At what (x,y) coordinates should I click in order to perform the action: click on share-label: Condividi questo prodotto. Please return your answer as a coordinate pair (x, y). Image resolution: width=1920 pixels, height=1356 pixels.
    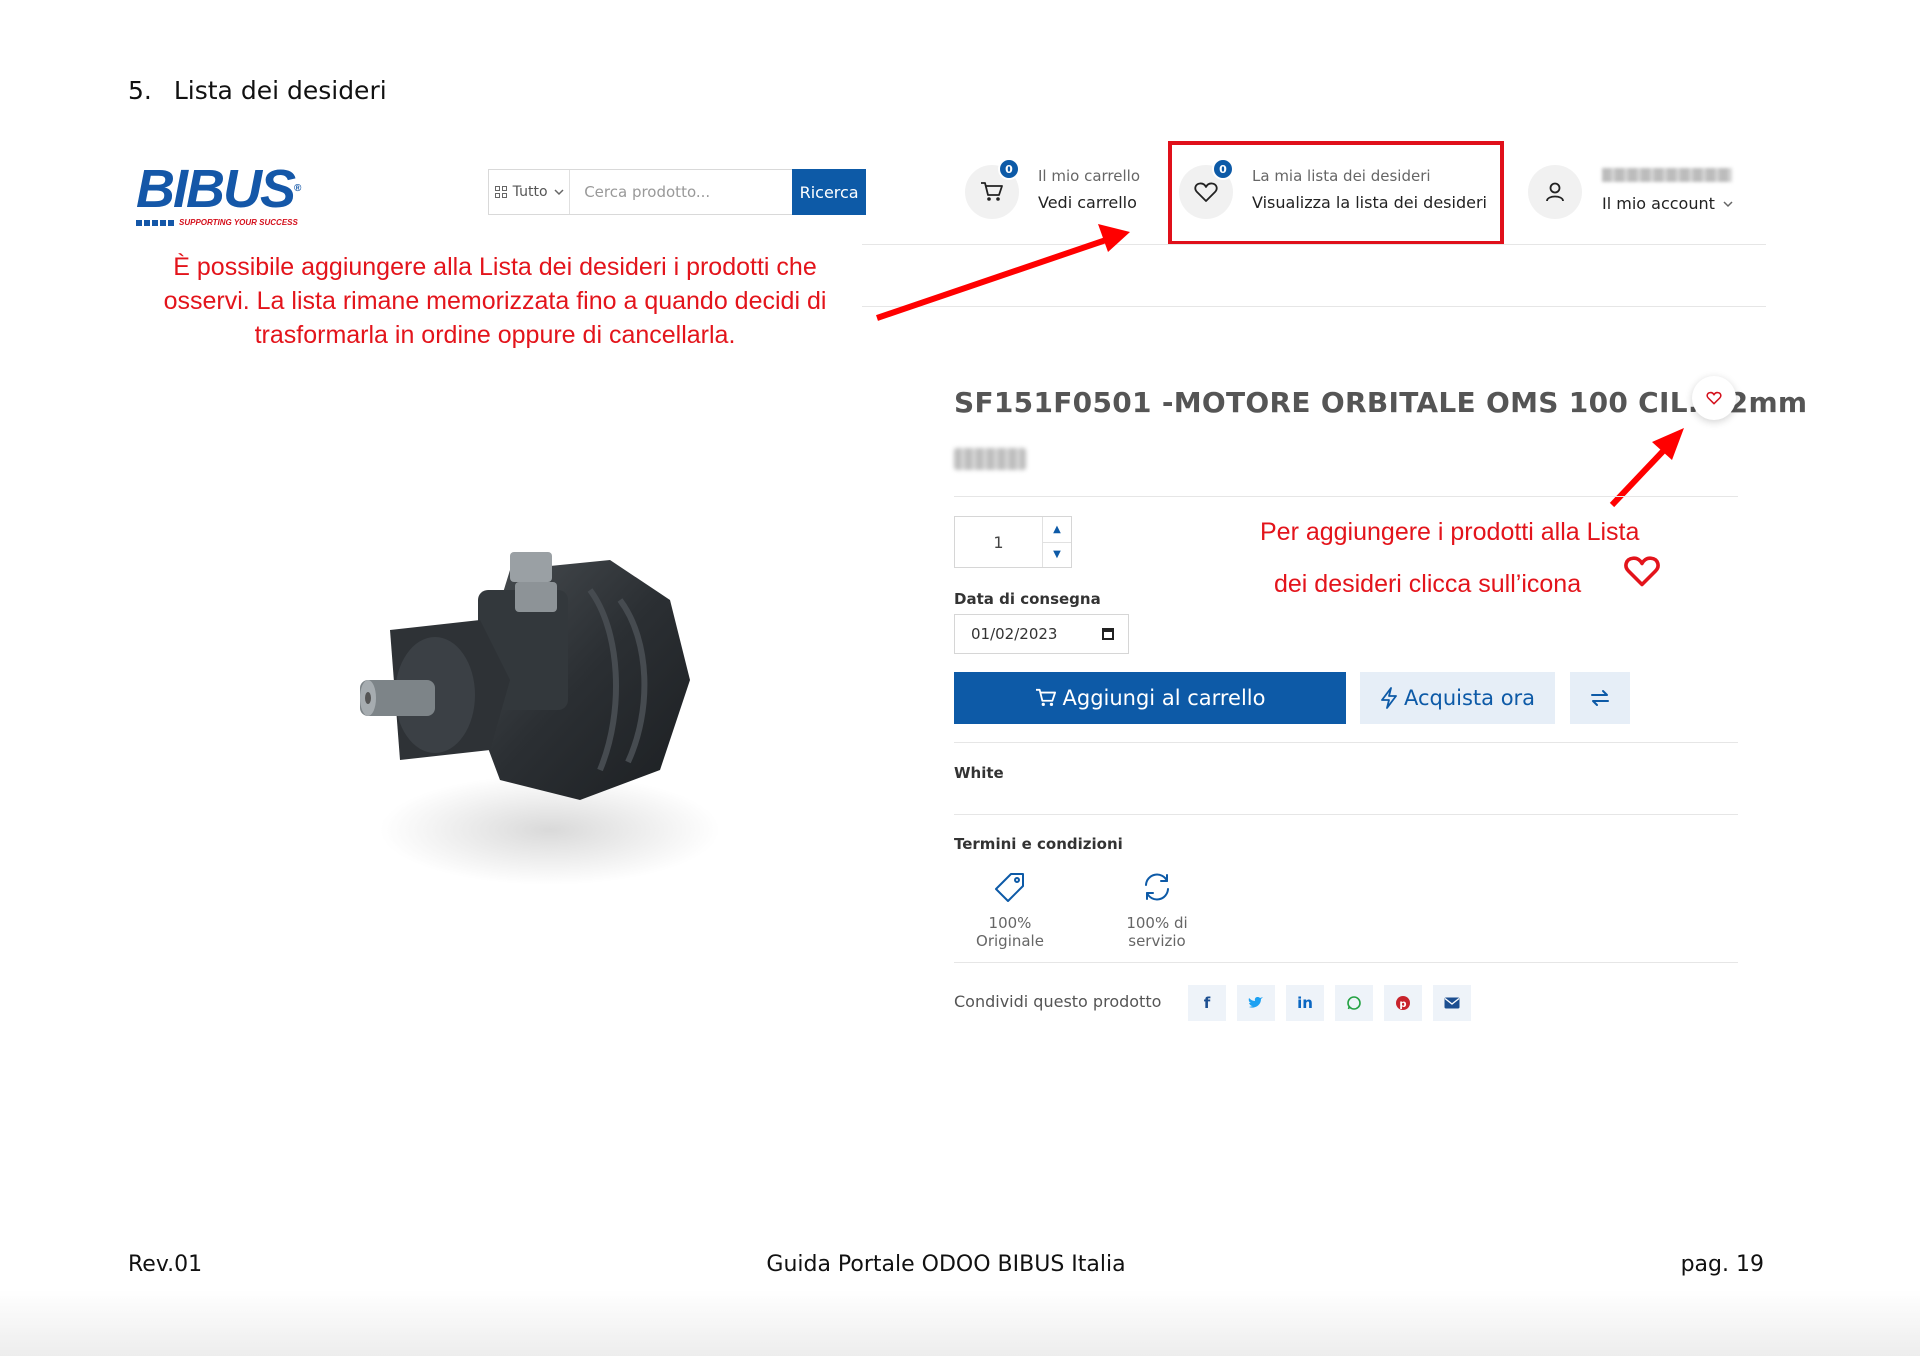
    Looking at the image, I should click on (1058, 1001).